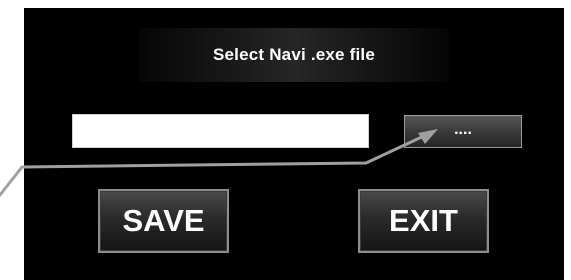 This screenshot has width=571, height=280. I want to click on title-bar: Select Navi .exe file, so click(294, 55).